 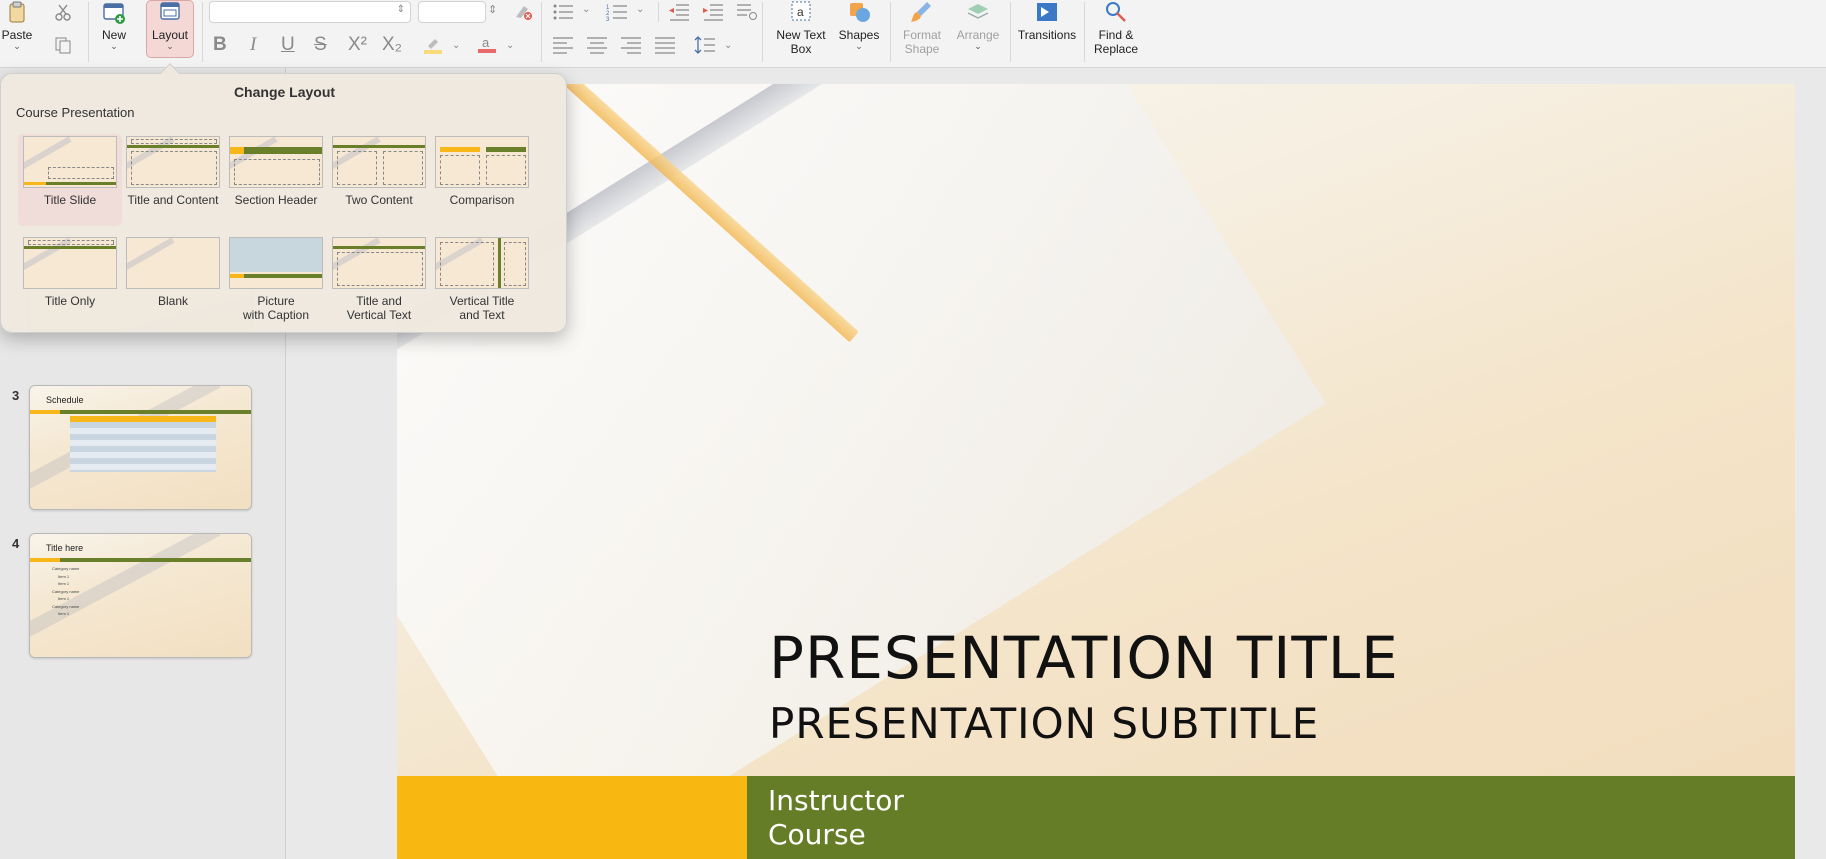 I want to click on find-replace-button: Find & Replace, so click(x=1116, y=28).